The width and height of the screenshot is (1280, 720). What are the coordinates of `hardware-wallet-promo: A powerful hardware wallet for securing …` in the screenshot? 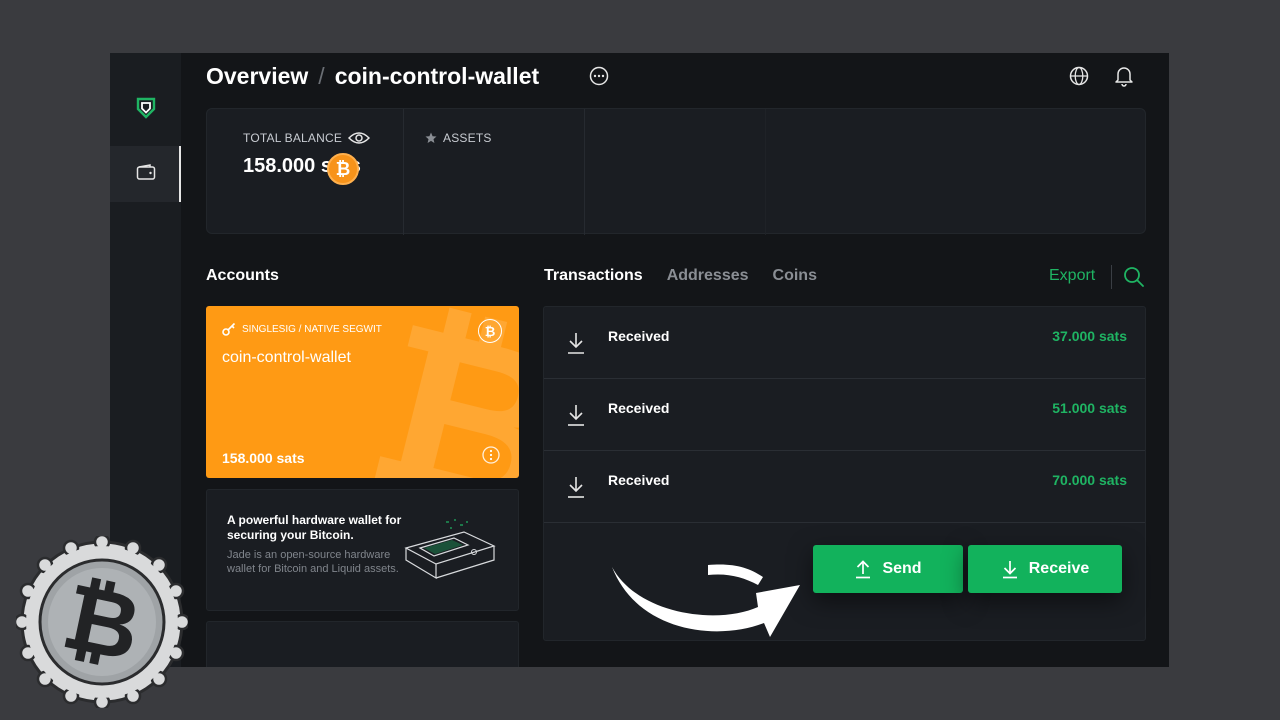 It's located at (362, 550).